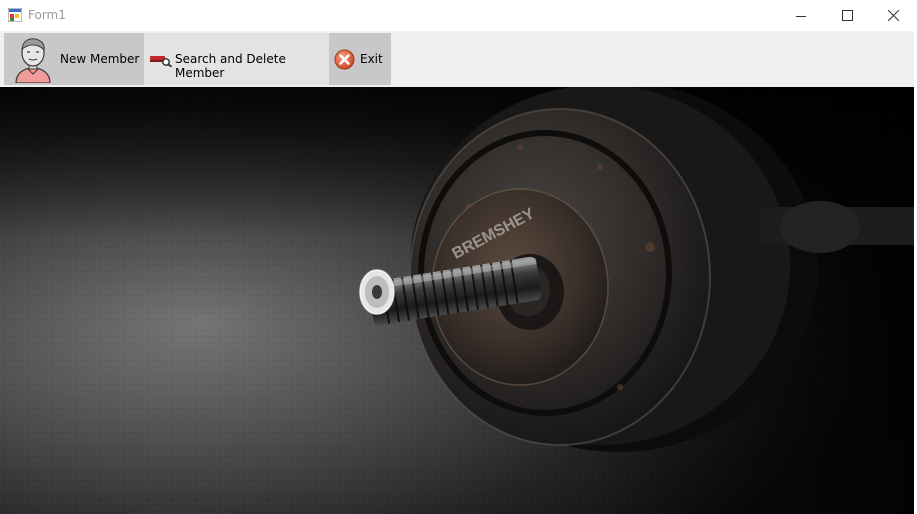 The width and height of the screenshot is (917, 514). What do you see at coordinates (458, 59) in the screenshot?
I see `toolbar: New Member Search and Delete Member Exit` at bounding box center [458, 59].